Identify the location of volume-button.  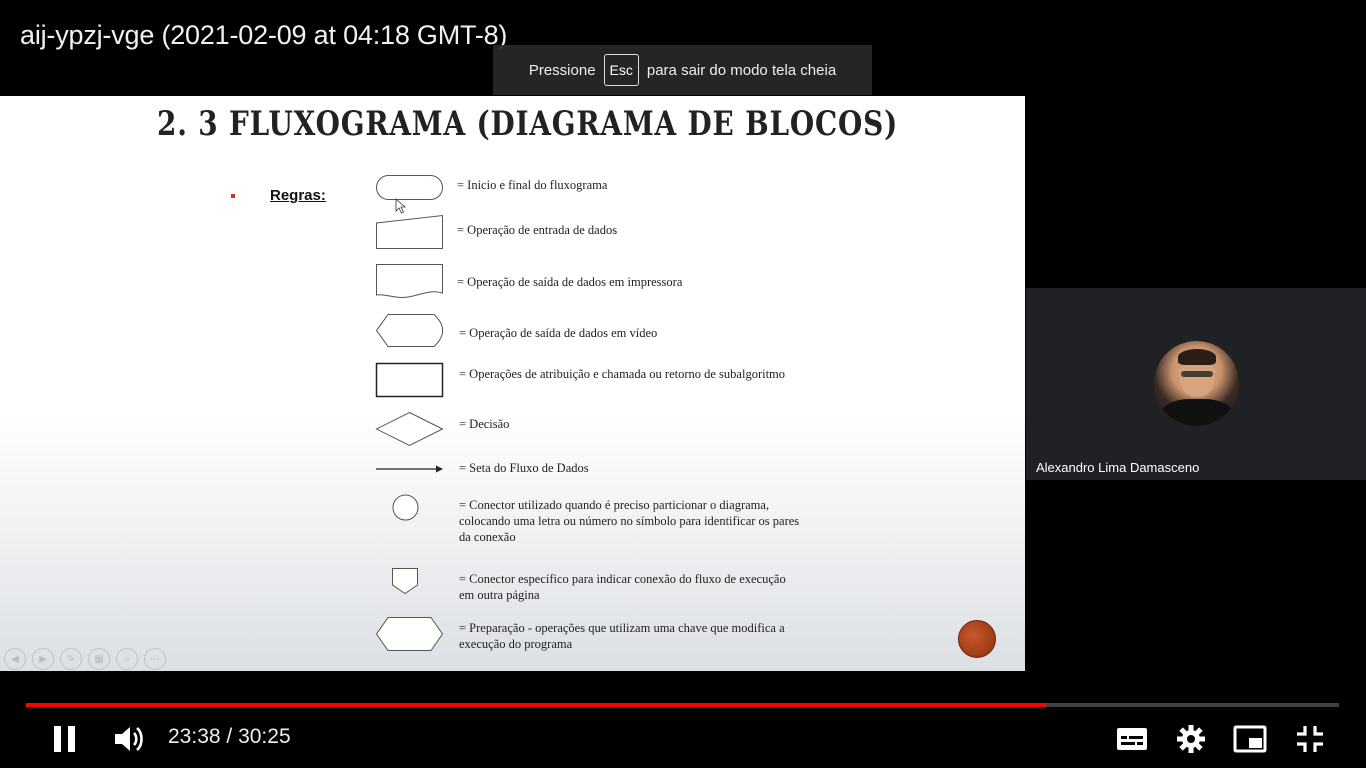
(130, 739).